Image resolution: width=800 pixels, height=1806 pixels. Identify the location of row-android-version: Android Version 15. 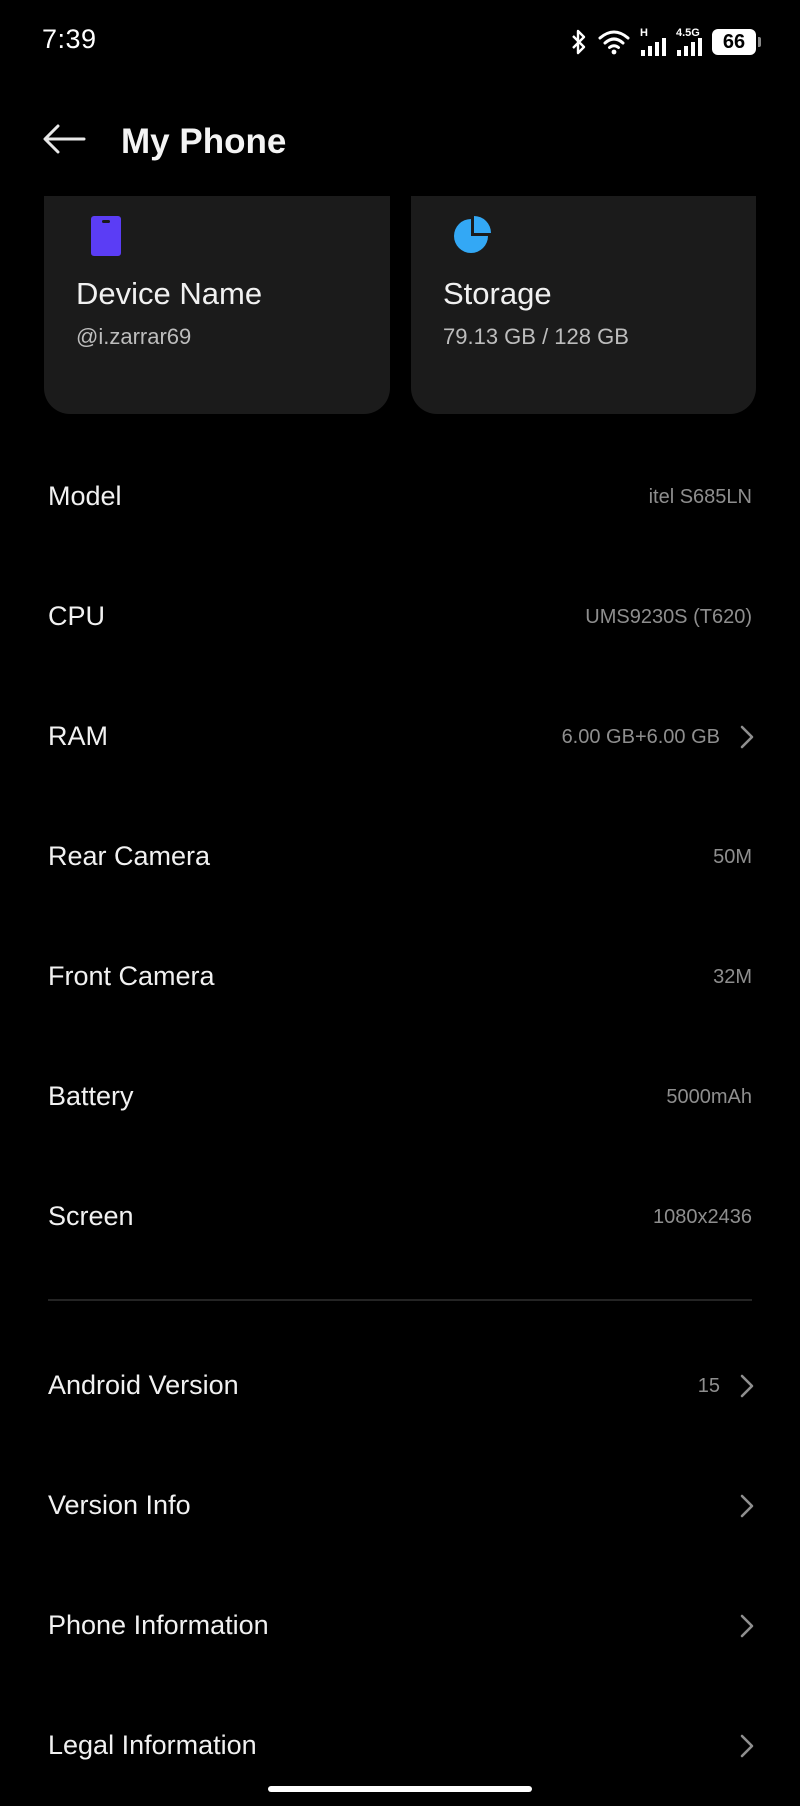
(400, 1386).